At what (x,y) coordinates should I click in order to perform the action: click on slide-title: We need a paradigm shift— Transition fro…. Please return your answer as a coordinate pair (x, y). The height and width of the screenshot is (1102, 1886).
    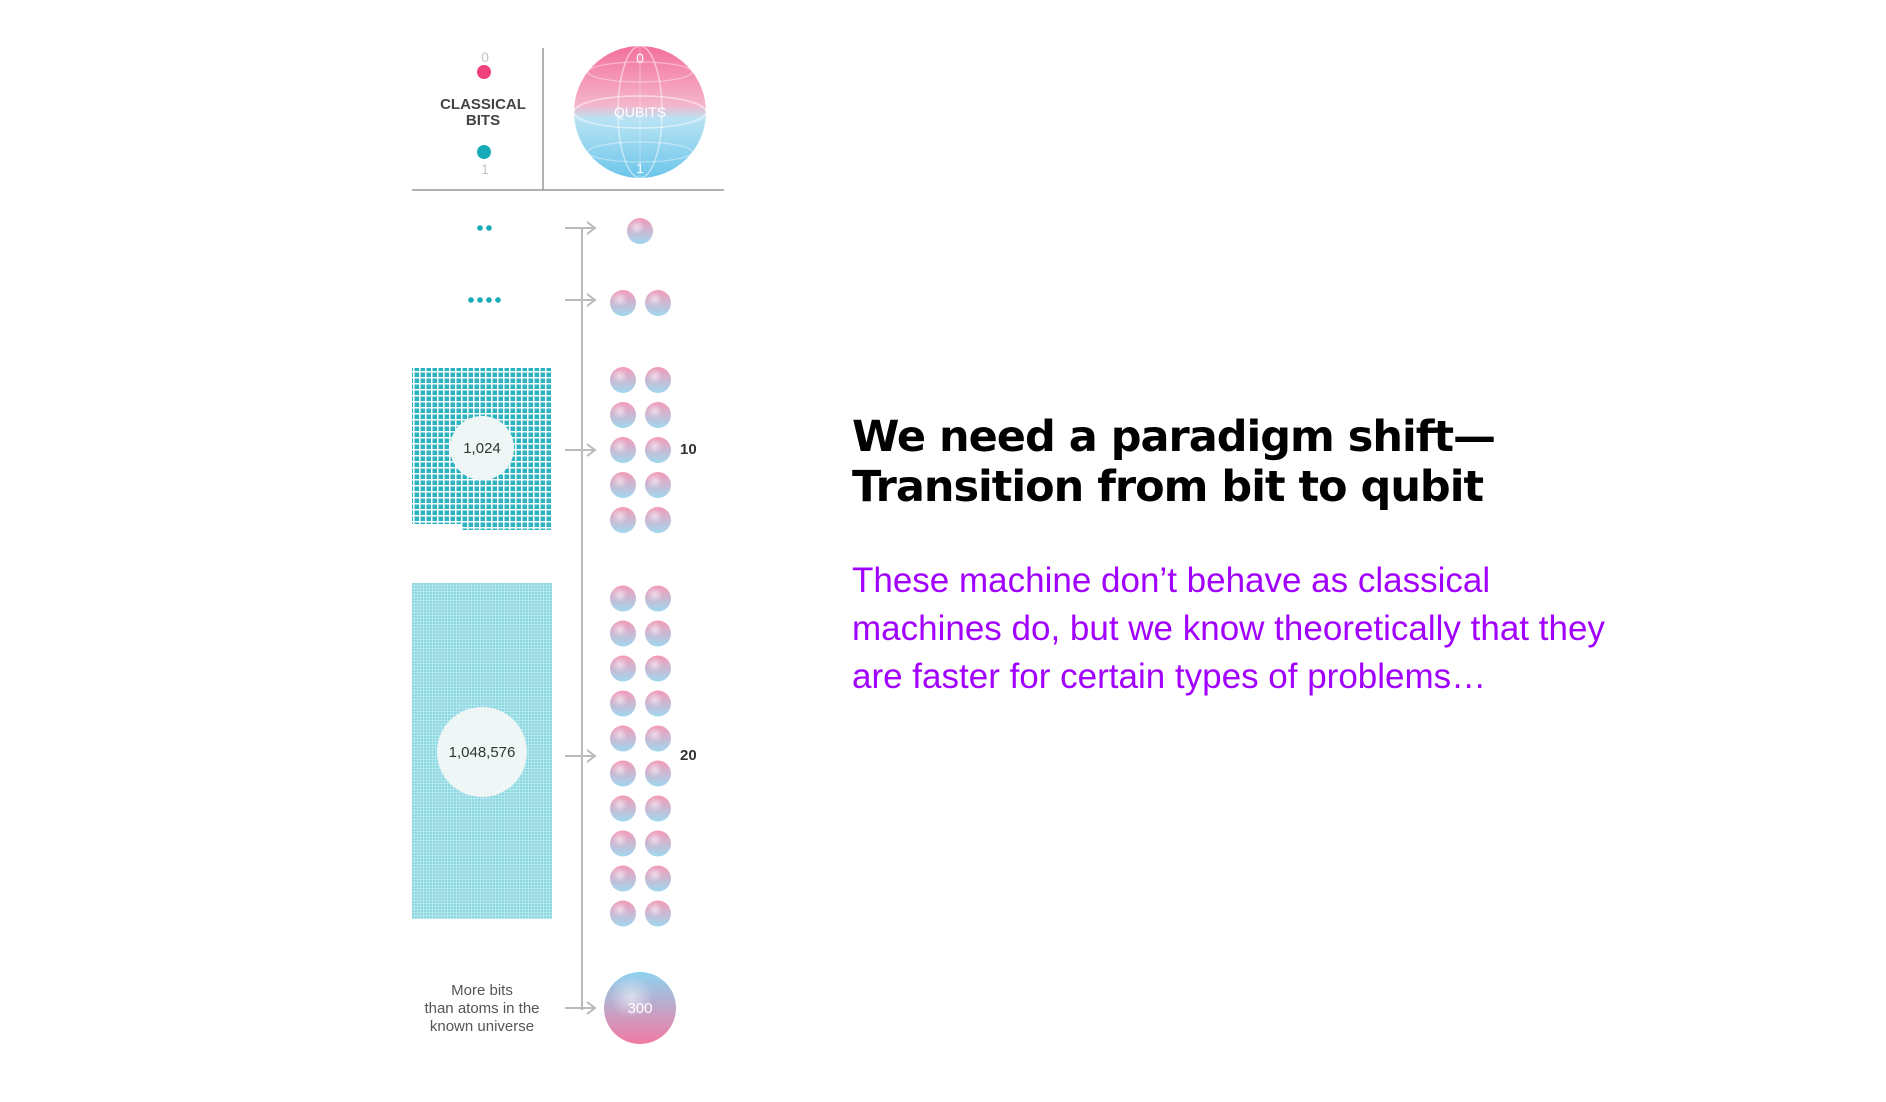
    Looking at the image, I should click on (1232, 462).